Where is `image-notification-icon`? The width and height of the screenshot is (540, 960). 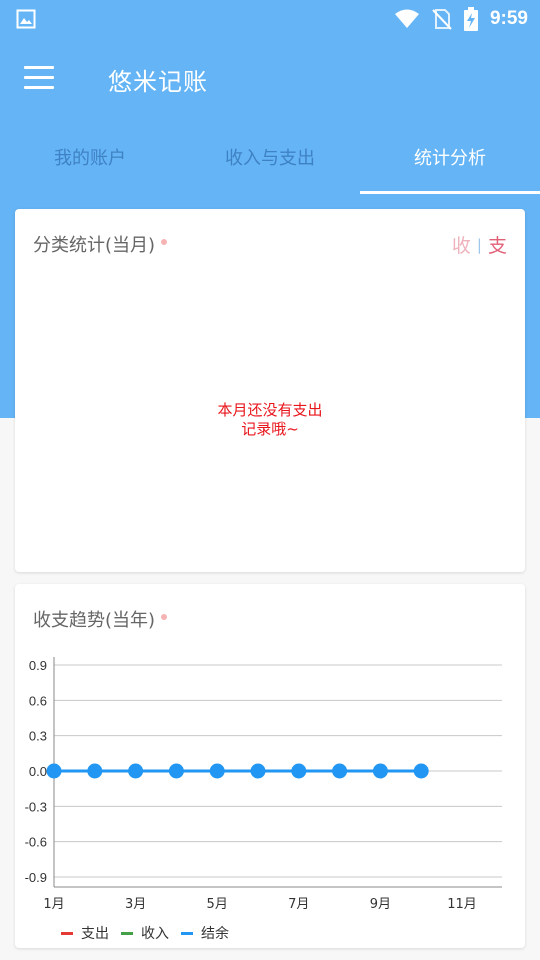 image-notification-icon is located at coordinates (26, 19).